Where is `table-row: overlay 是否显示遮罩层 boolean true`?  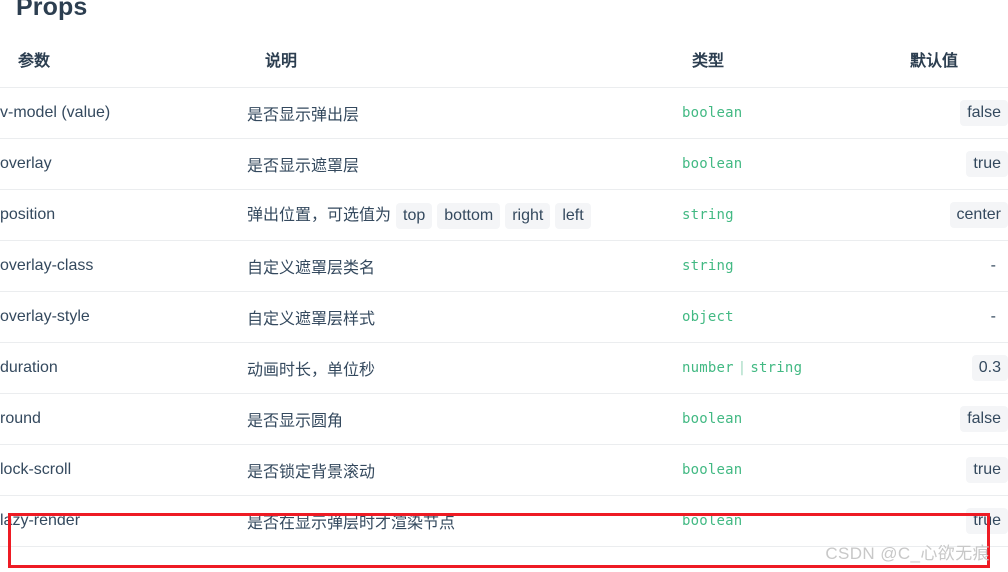
table-row: overlay 是否显示遮罩层 boolean true is located at coordinates (504, 164).